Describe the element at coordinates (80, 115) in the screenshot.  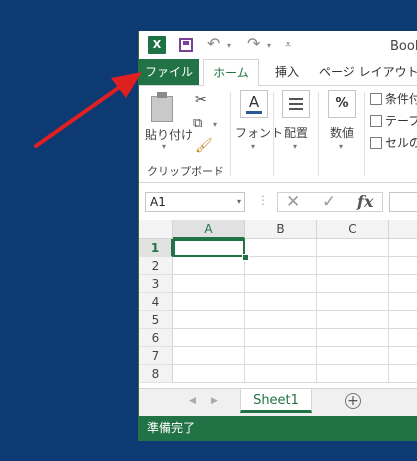
I see `arrow-shaft` at that location.